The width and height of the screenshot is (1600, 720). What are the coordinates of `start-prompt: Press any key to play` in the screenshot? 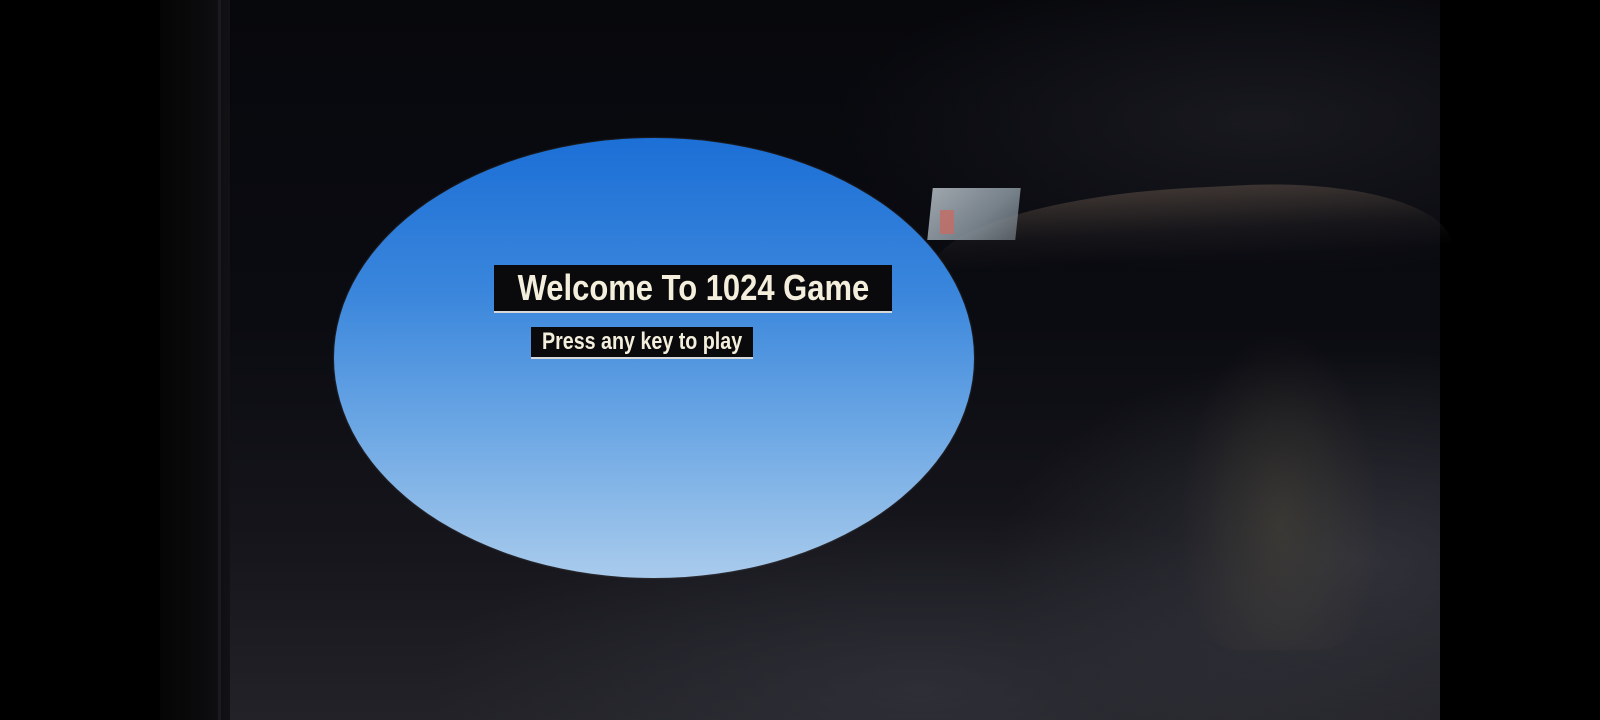 It's located at (642, 341).